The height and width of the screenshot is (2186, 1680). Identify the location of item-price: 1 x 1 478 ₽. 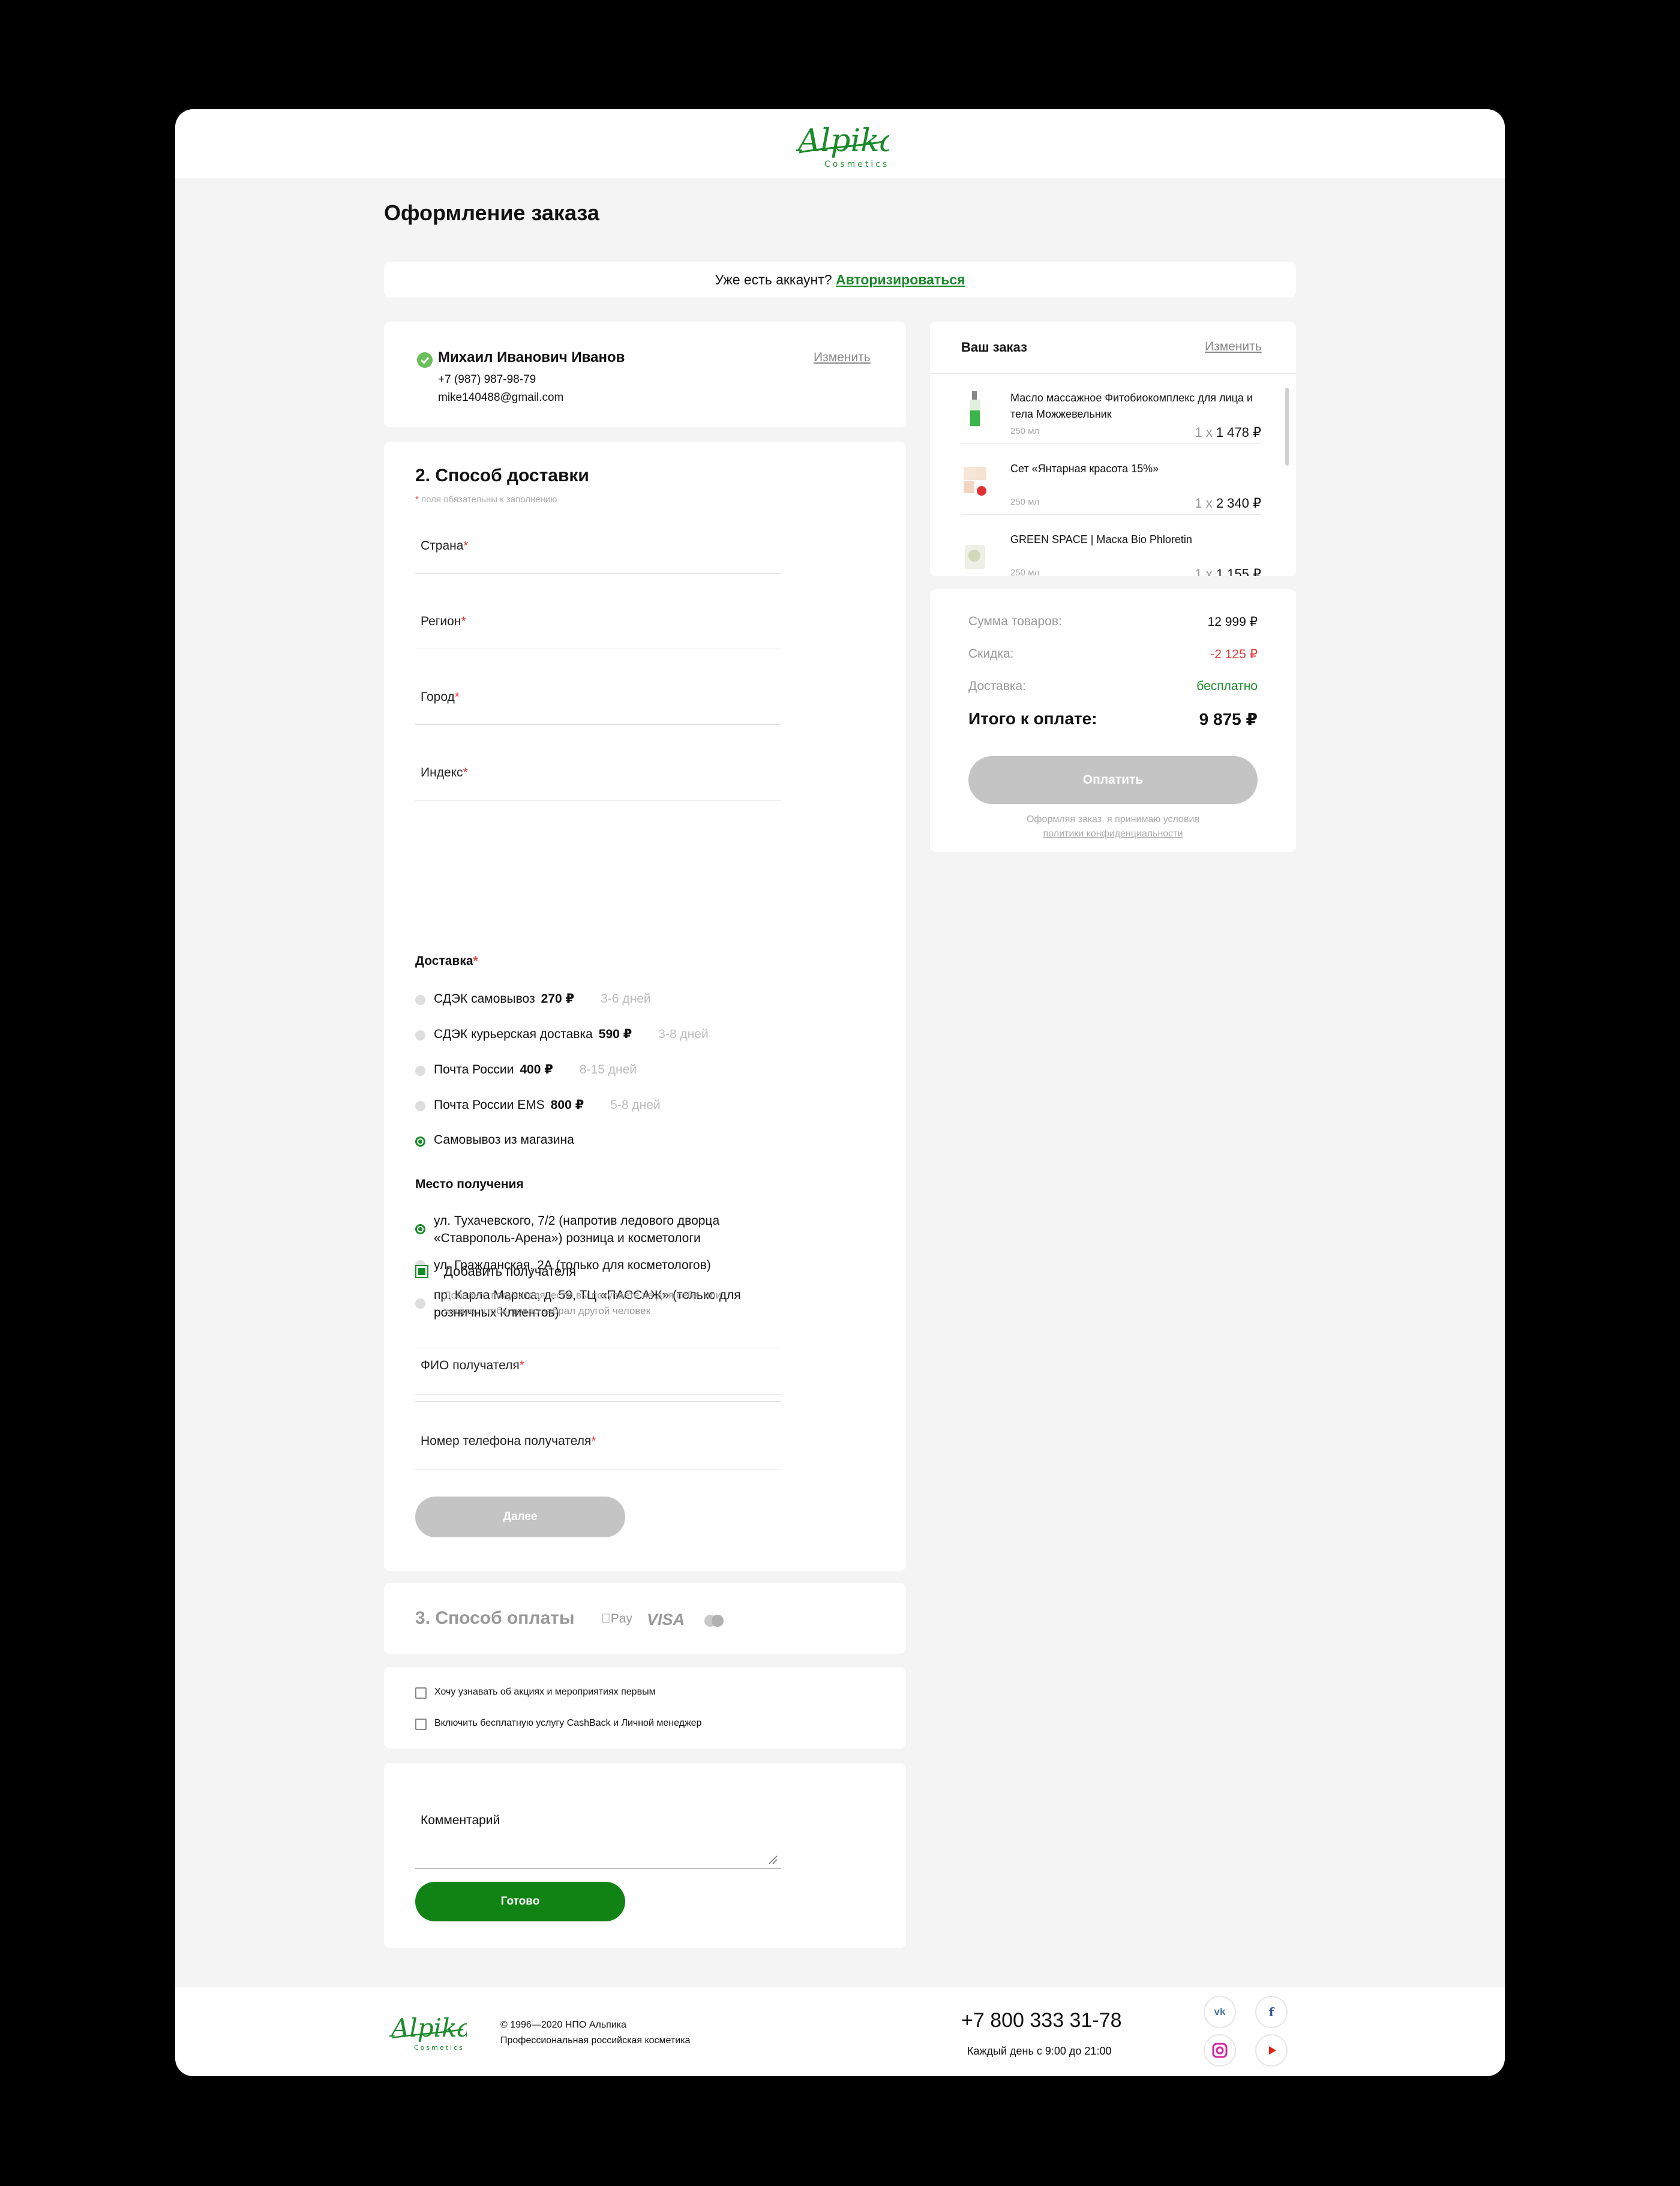
(1228, 432).